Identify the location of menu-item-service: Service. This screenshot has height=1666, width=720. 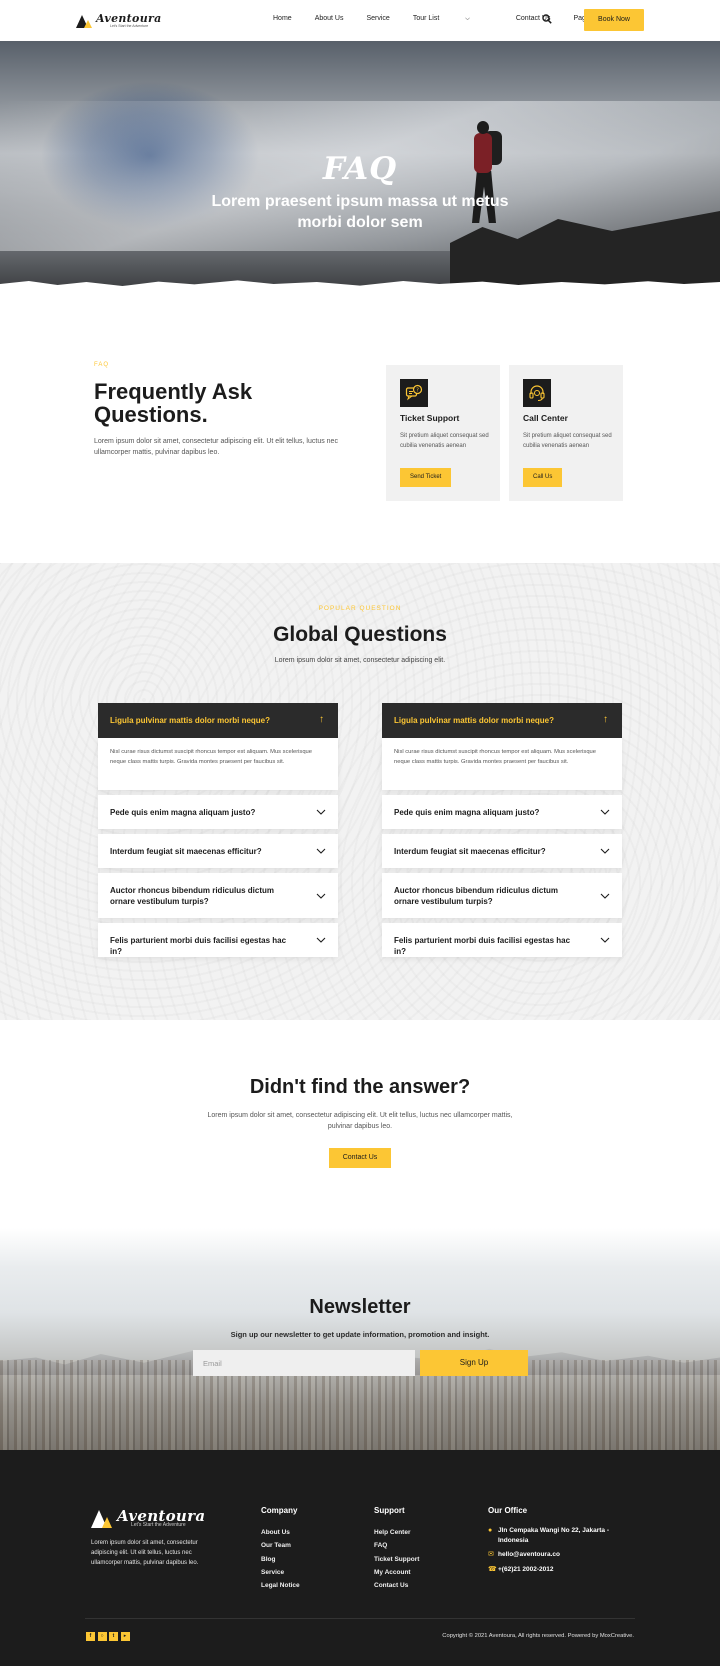
(377, 19).